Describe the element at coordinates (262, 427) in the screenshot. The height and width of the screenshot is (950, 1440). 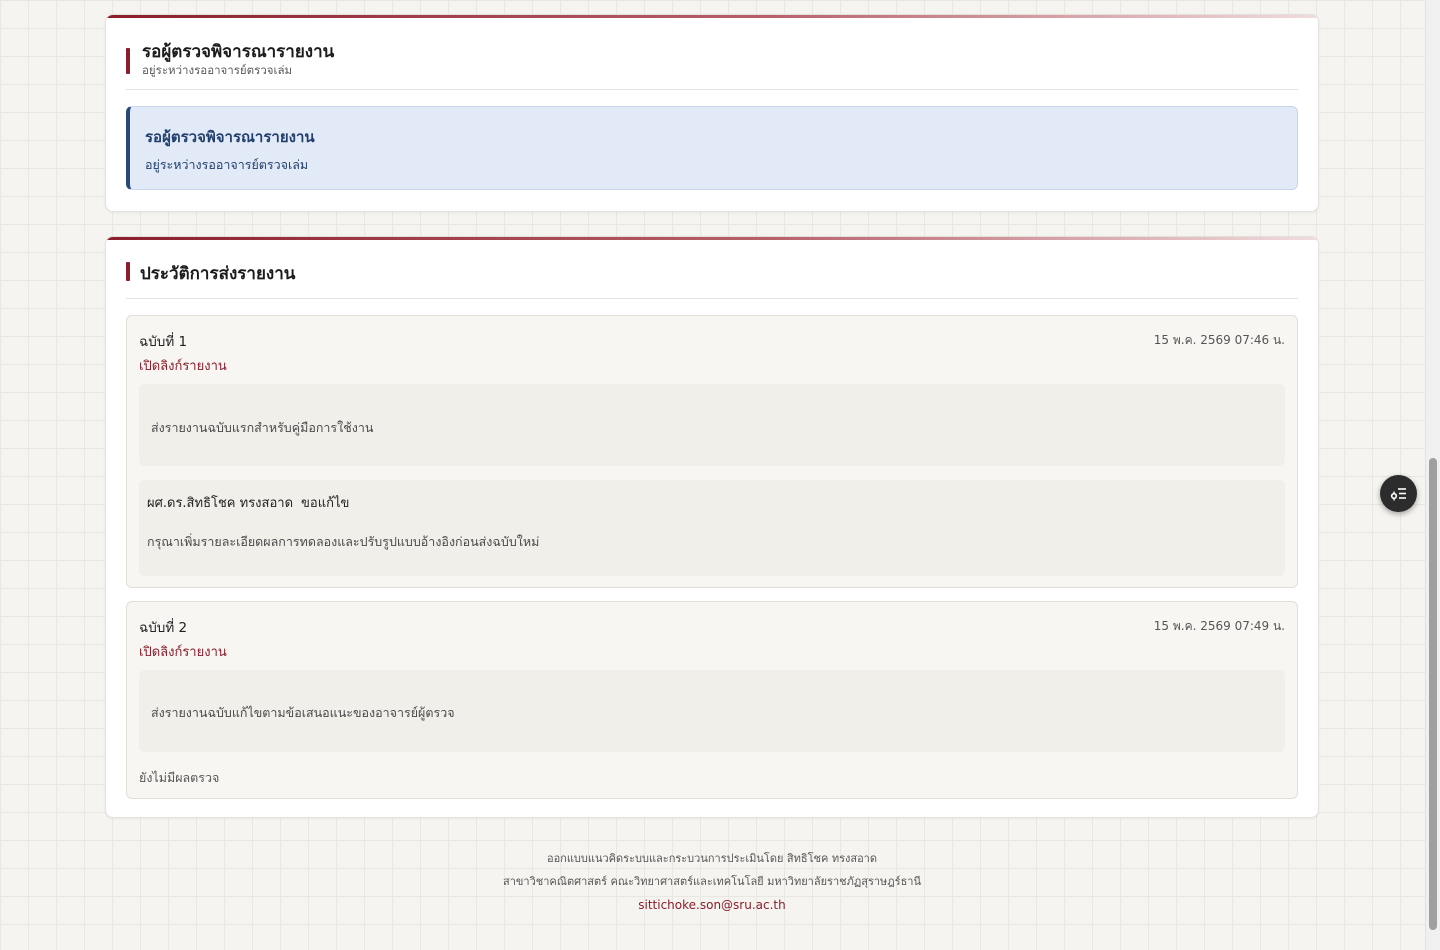
I see `submission-note-text: ส่งรายงานฉบับแรกสำหรับคู่มือการใช้งาน` at that location.